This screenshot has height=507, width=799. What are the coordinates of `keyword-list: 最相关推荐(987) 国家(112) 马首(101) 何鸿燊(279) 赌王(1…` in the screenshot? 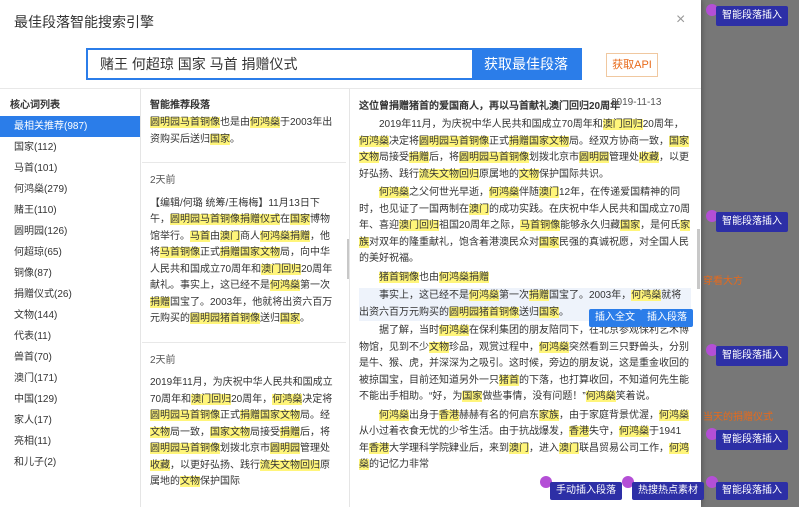 It's located at (70, 294).